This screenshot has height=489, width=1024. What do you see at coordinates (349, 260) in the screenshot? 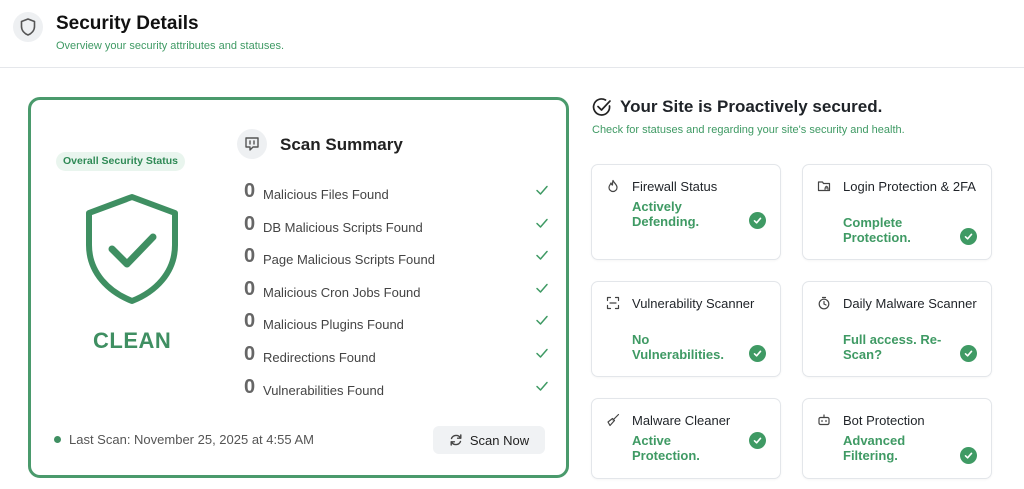
I see `item-label: Page Malicious Scripts Found` at bounding box center [349, 260].